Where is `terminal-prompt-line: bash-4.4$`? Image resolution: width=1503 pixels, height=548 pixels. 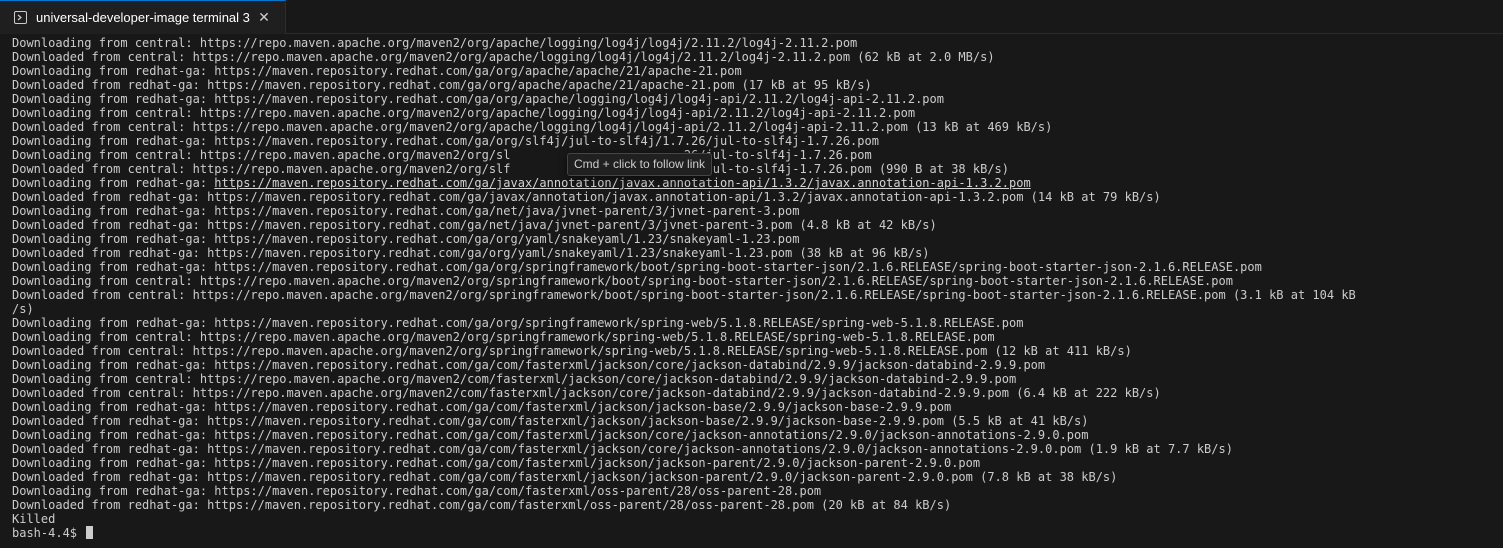
terminal-prompt-line: bash-4.4$ is located at coordinates (757, 533).